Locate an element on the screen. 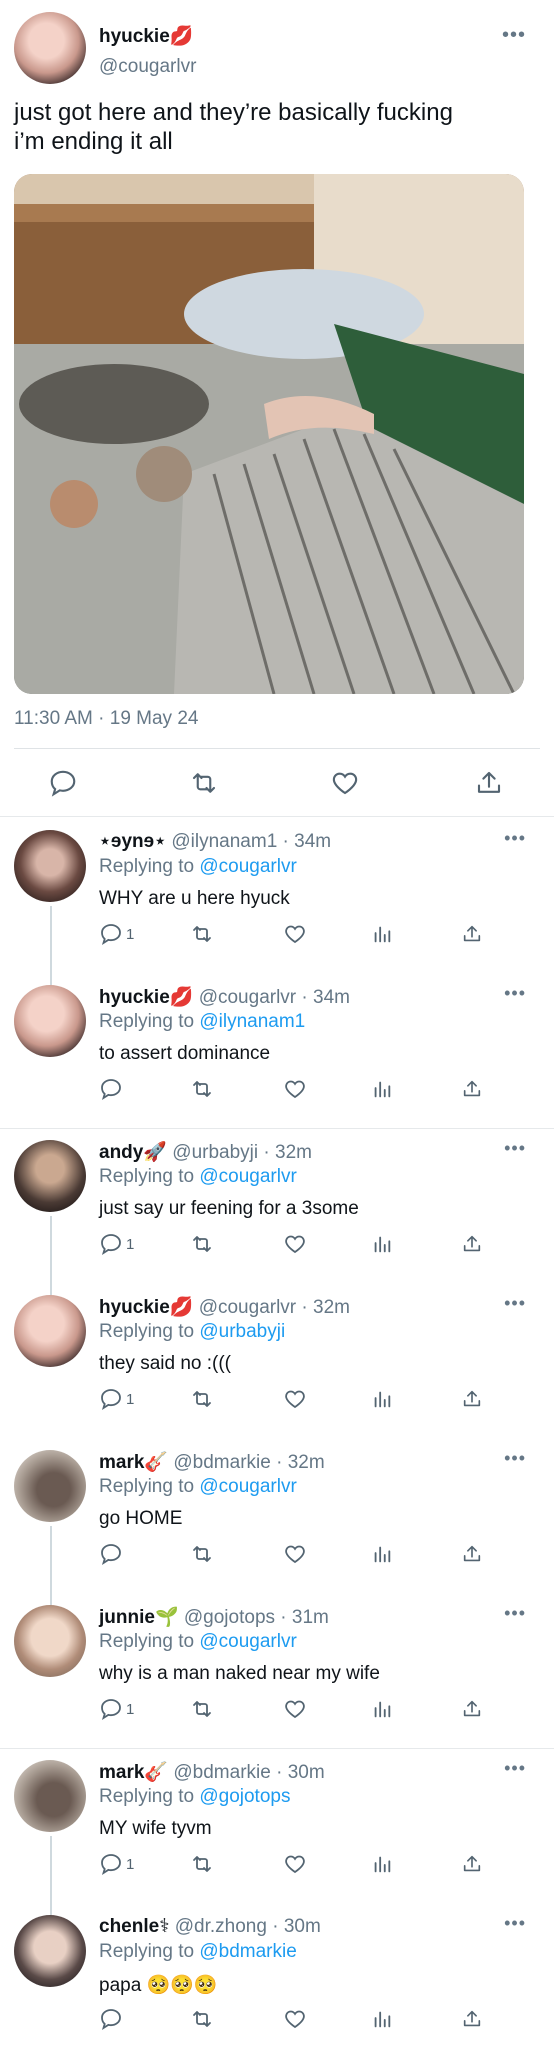 This screenshot has width=554, height=2048. reply-handle-time: @bdmarkie · 30m is located at coordinates (248, 1772).